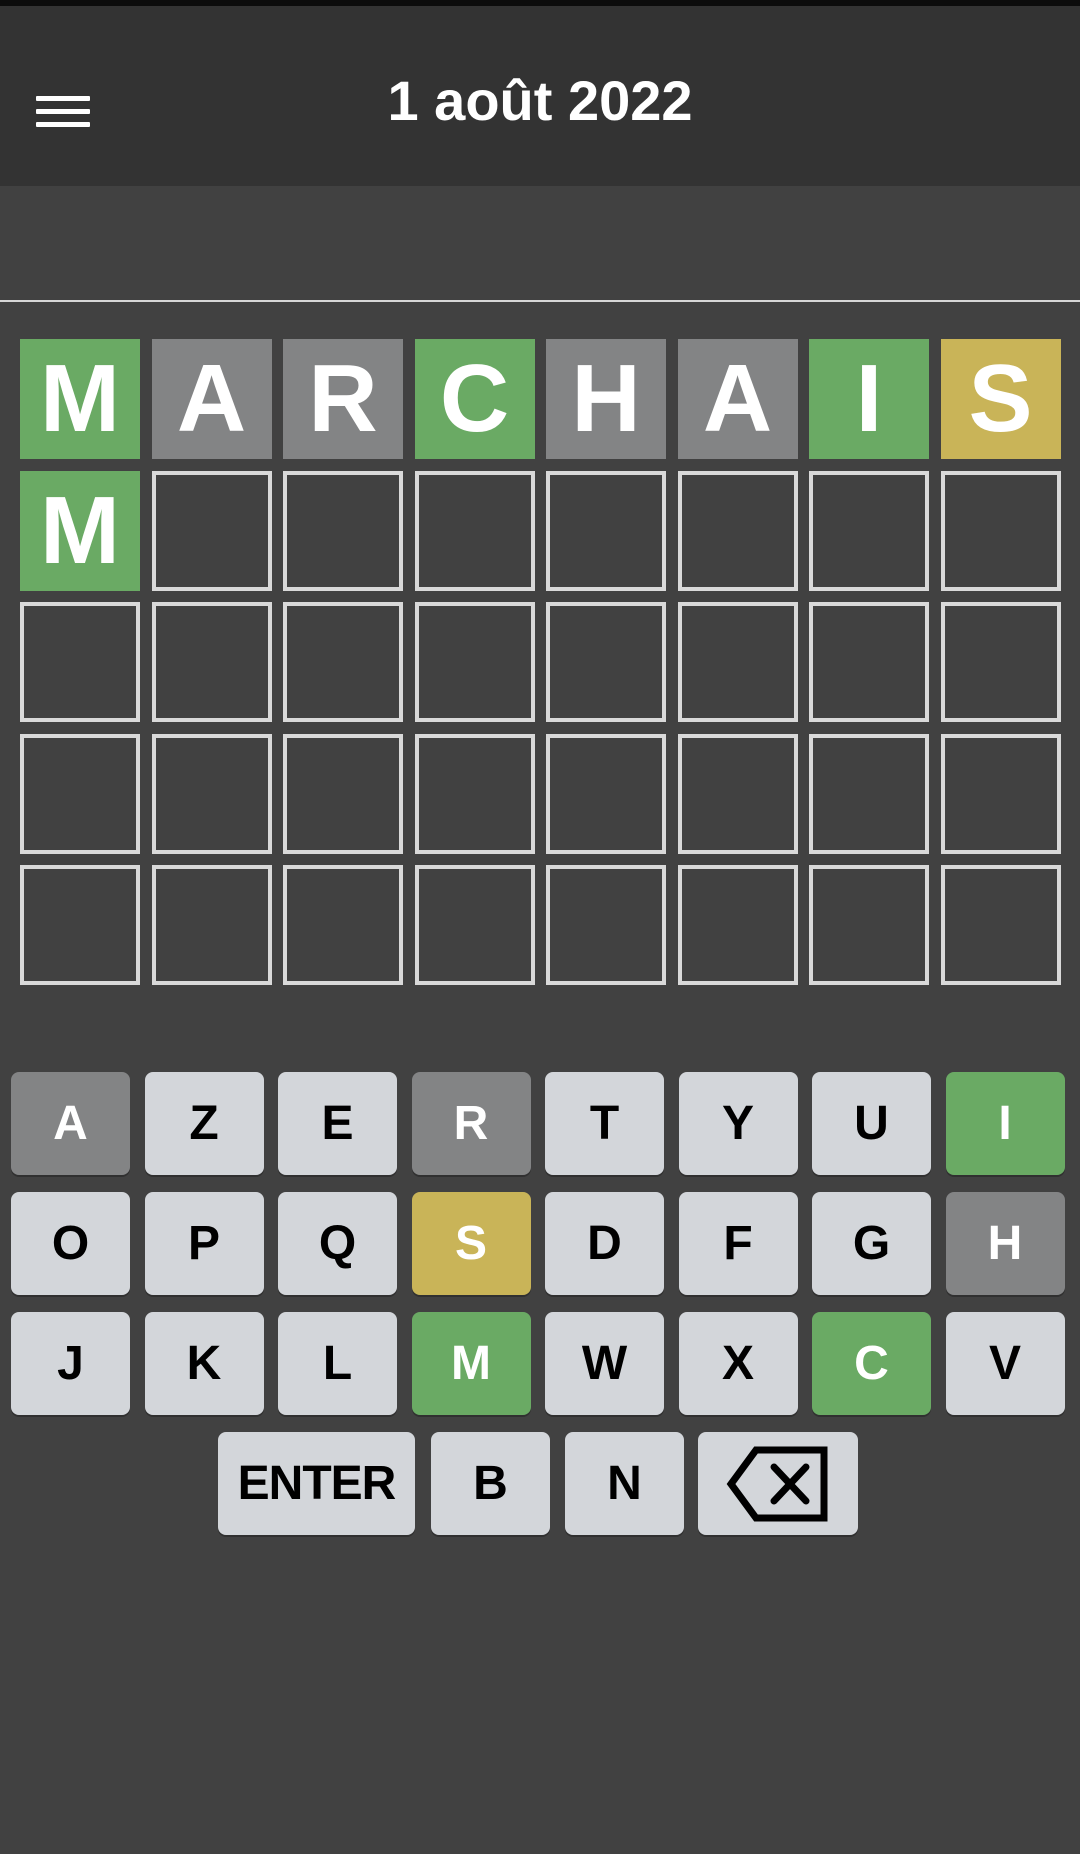 The height and width of the screenshot is (1854, 1080). What do you see at coordinates (337, 1363) in the screenshot?
I see `key-l: L` at bounding box center [337, 1363].